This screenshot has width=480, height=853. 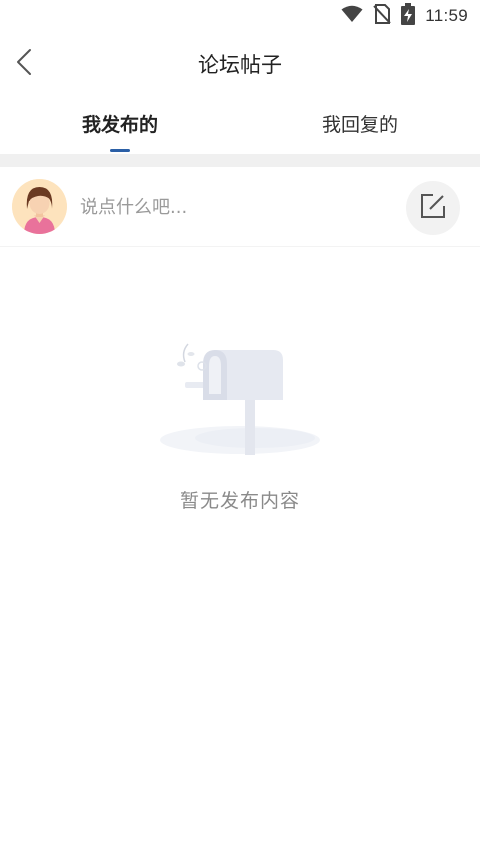 I want to click on page-title: 论坛帖子, so click(x=240, y=65).